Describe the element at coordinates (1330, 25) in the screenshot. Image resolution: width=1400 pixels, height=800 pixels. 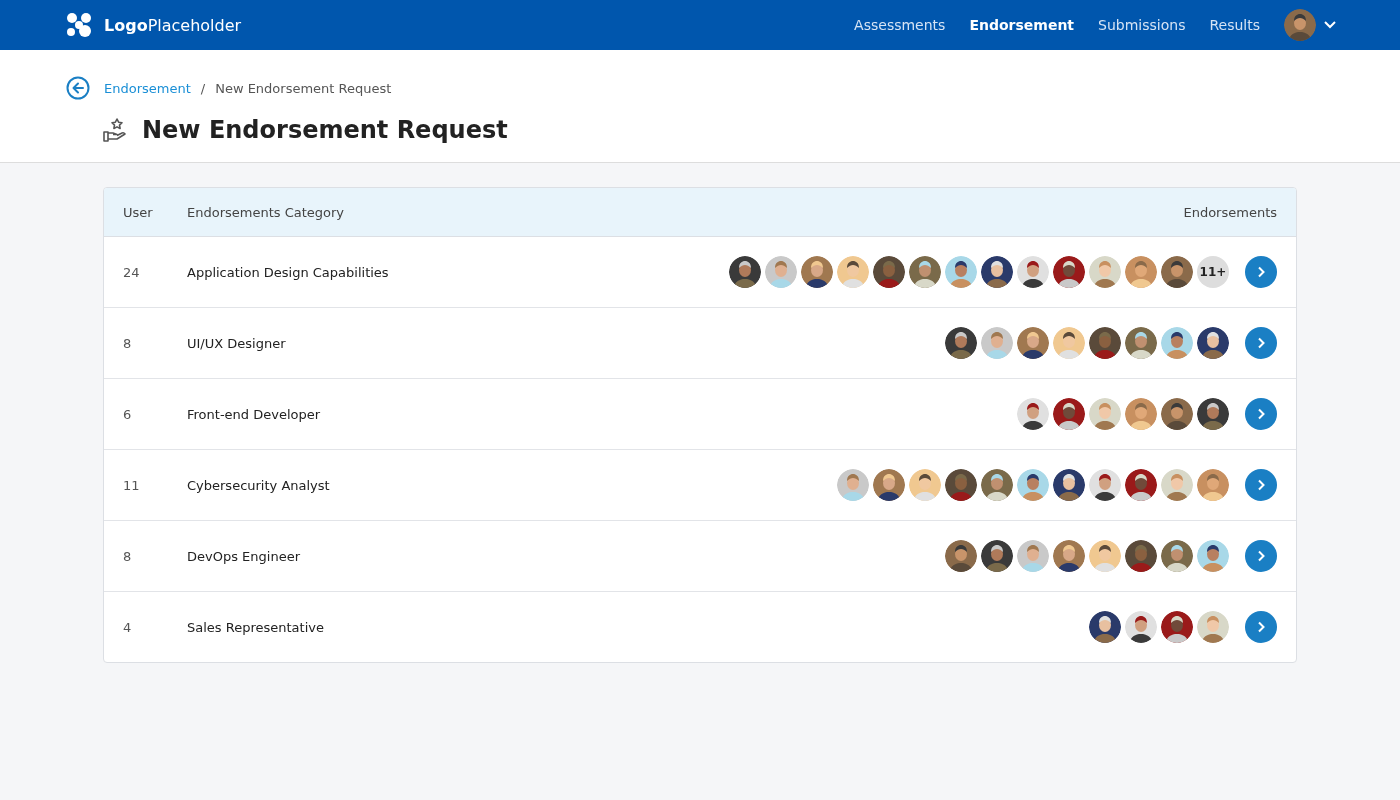
I see `chevron-down-icon` at that location.